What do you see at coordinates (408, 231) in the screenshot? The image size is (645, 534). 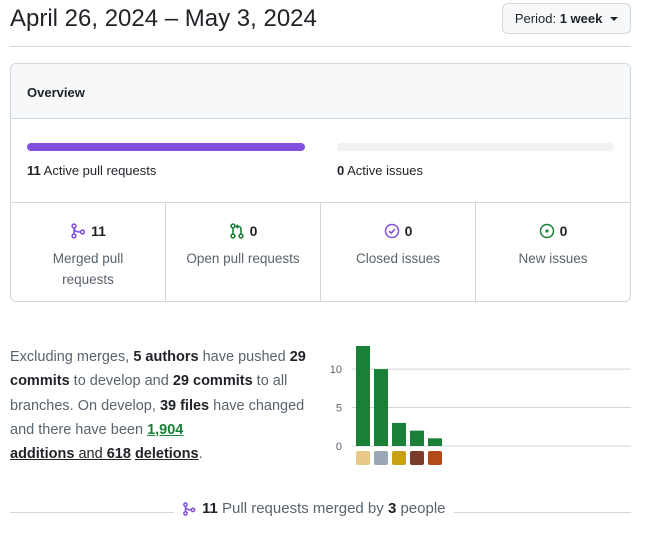 I see `closed-issues-count: 0` at bounding box center [408, 231].